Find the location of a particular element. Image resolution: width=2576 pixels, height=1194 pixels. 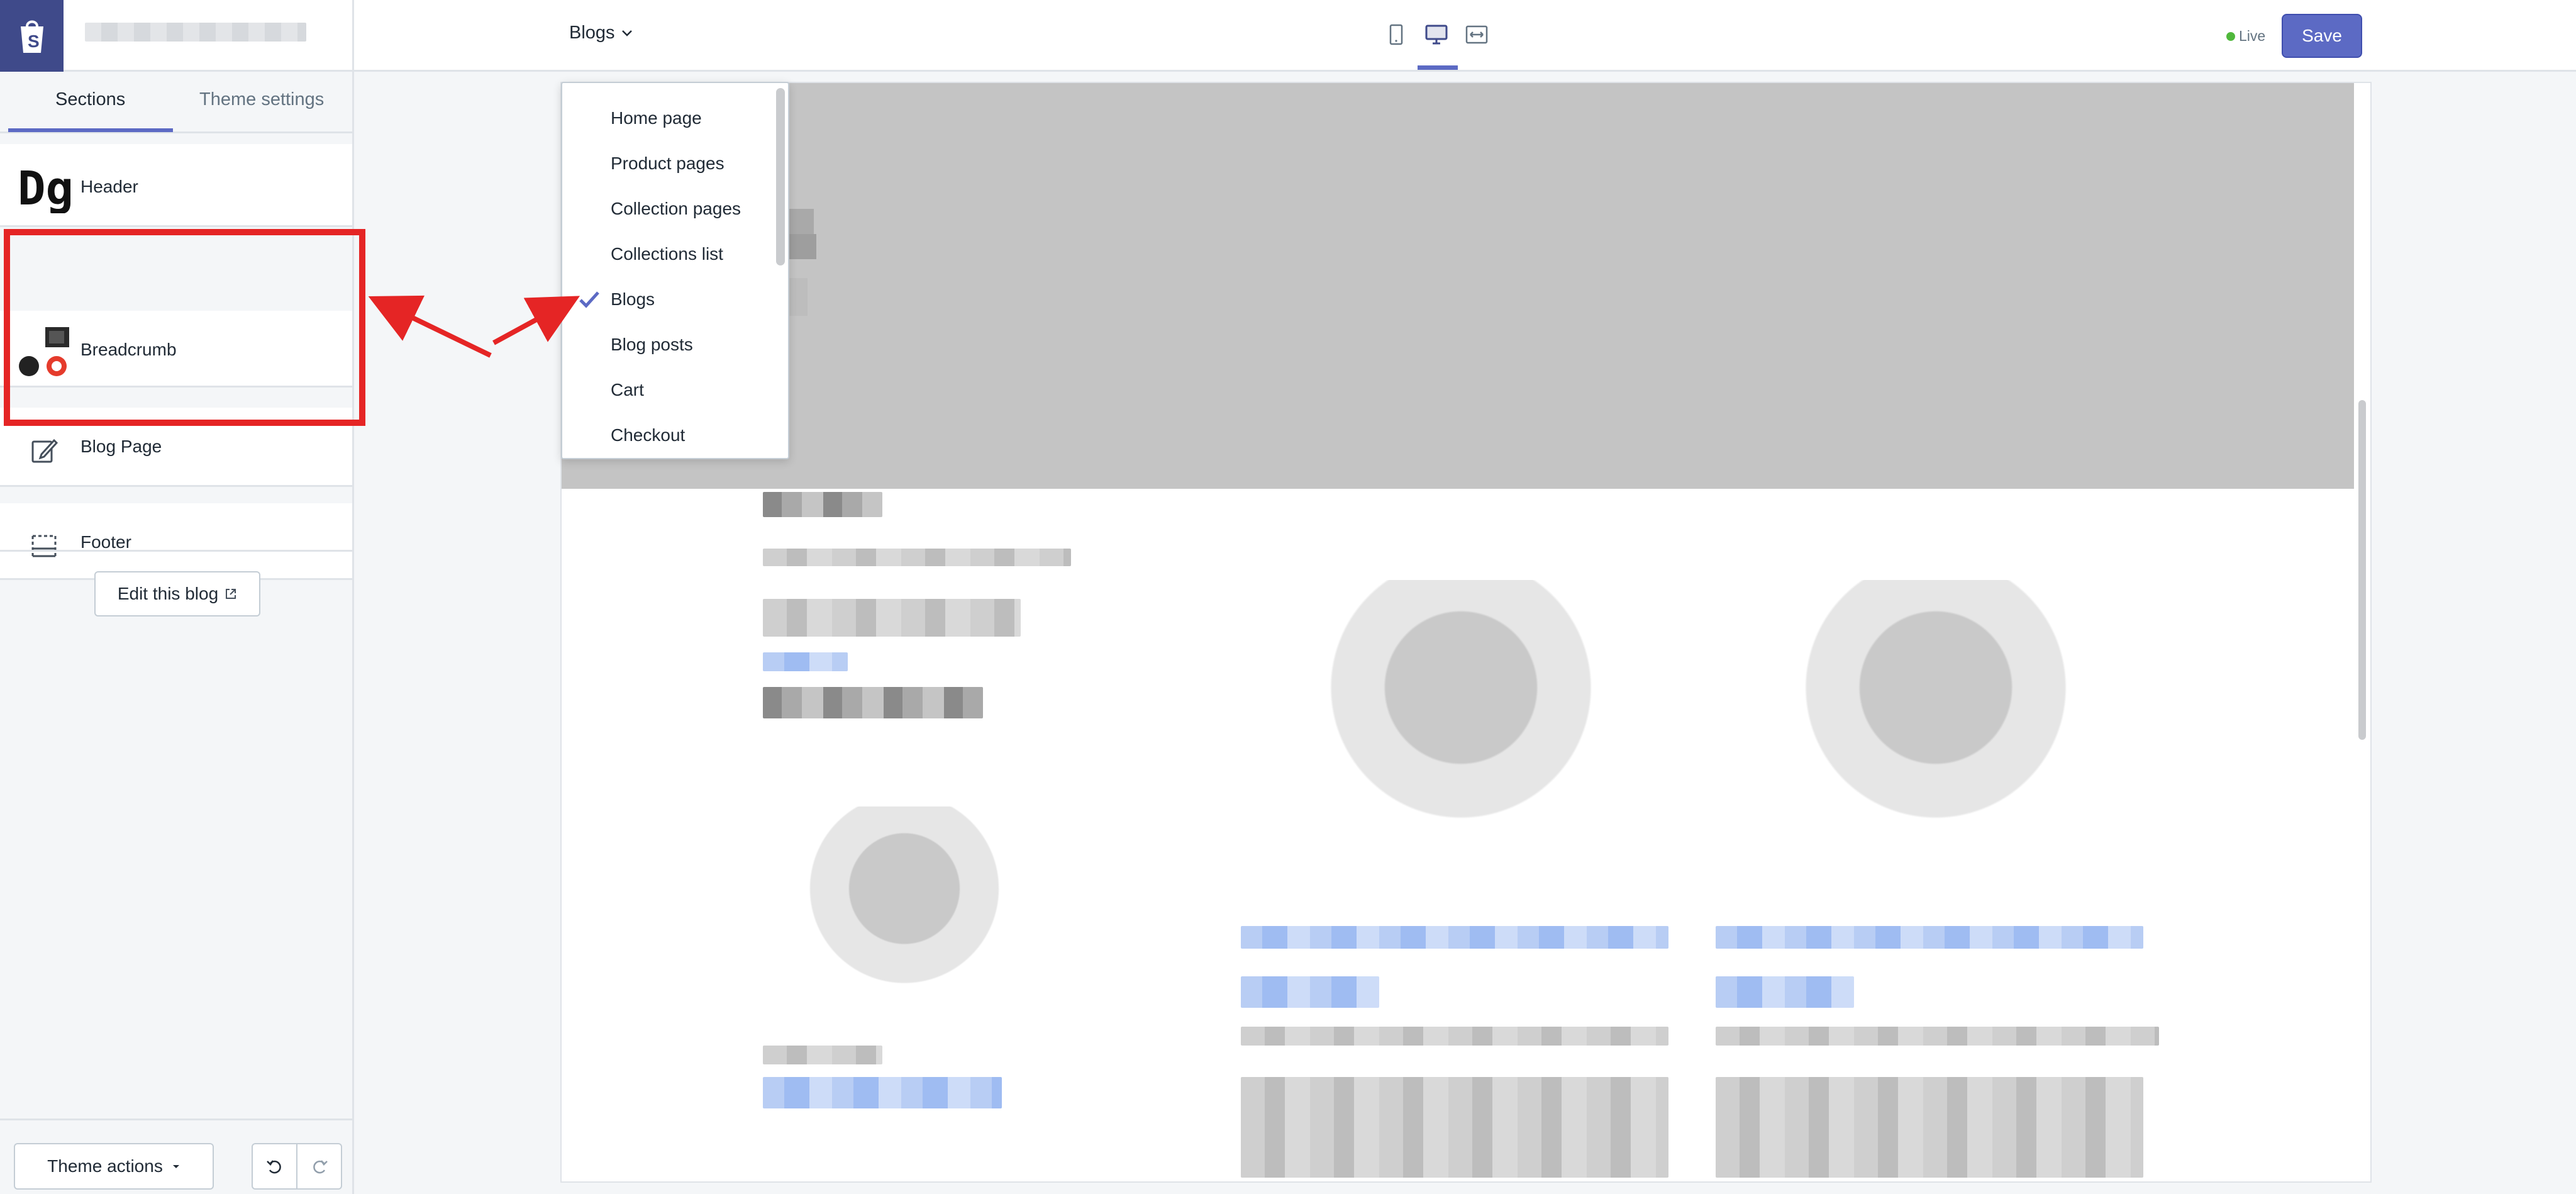

section-header: Dg Header is located at coordinates (176, 185).